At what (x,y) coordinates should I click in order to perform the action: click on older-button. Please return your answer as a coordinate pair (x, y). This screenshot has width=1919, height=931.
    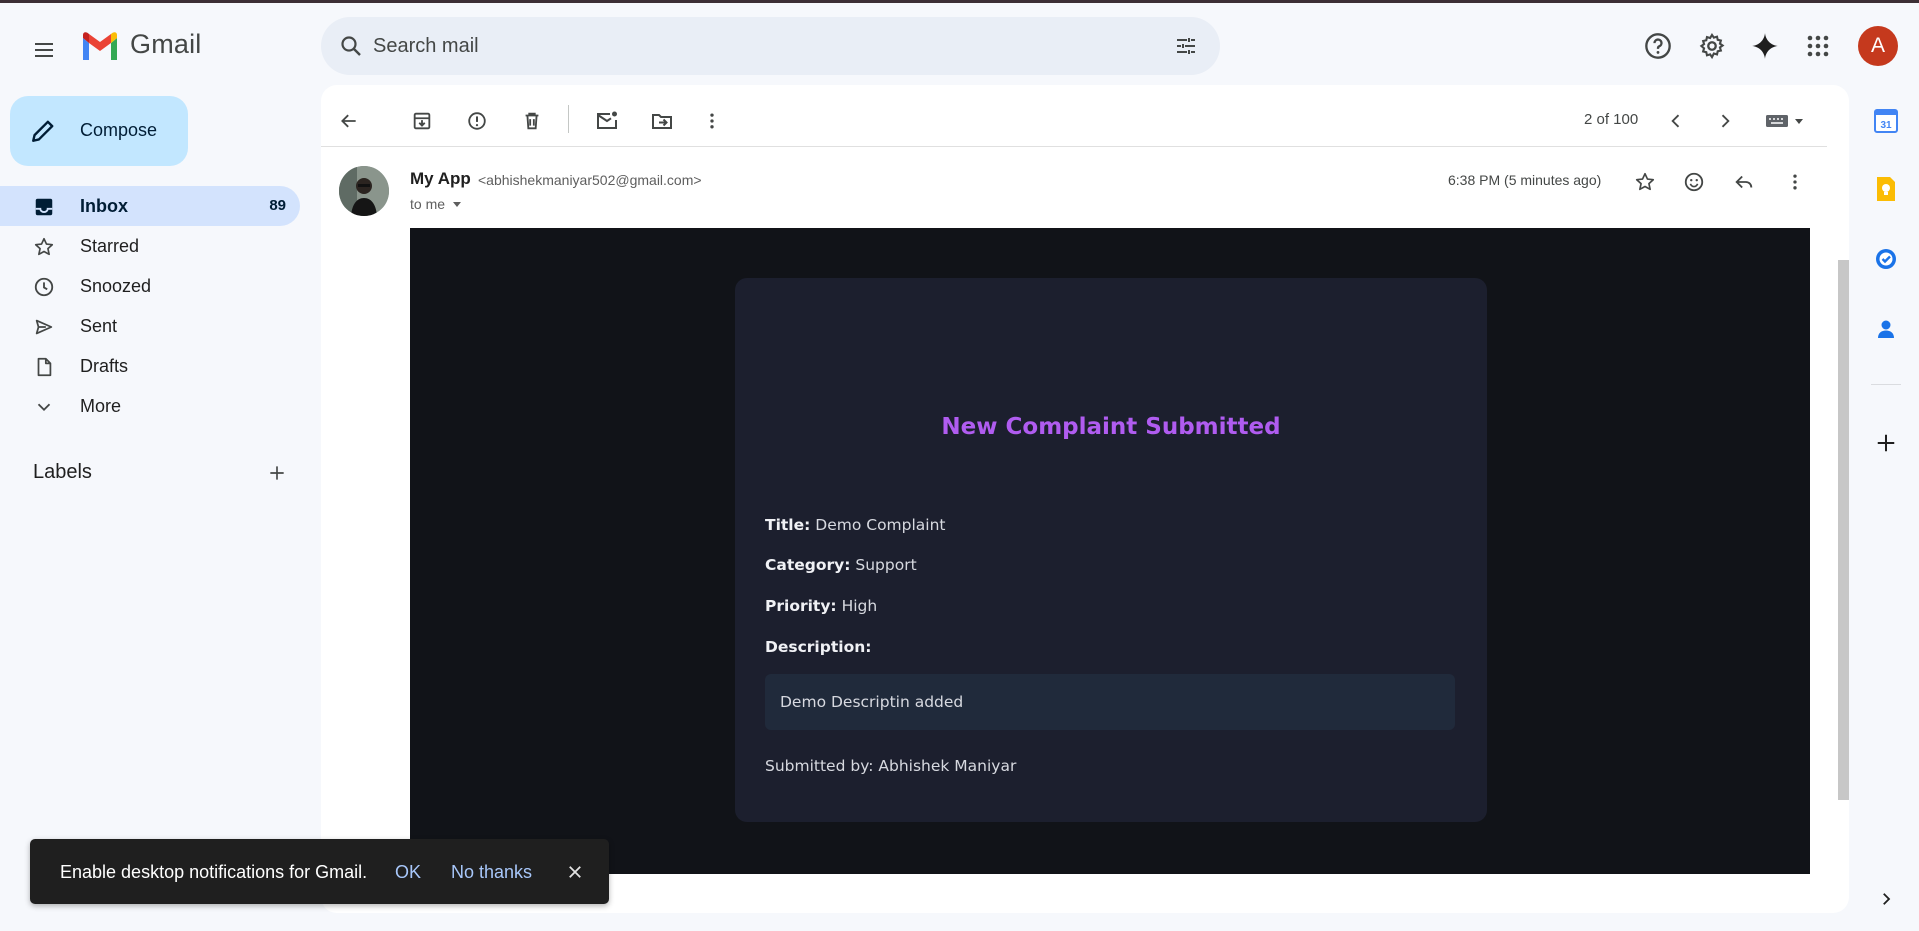
    Looking at the image, I should click on (1725, 121).